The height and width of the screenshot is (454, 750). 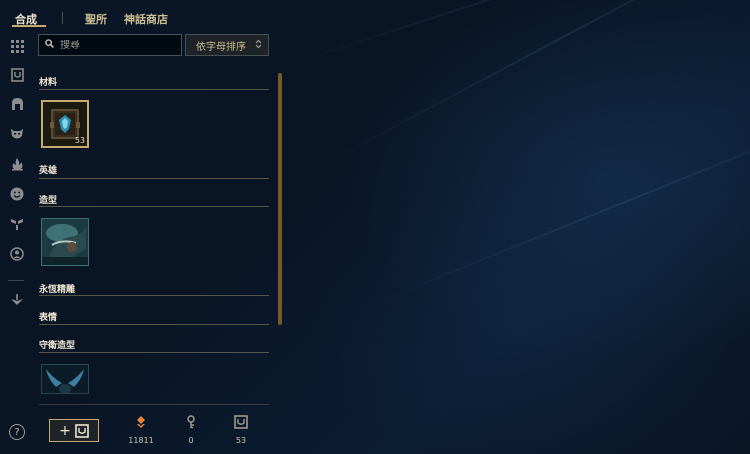 What do you see at coordinates (141, 422) in the screenshot?
I see `orange-essence-icon` at bounding box center [141, 422].